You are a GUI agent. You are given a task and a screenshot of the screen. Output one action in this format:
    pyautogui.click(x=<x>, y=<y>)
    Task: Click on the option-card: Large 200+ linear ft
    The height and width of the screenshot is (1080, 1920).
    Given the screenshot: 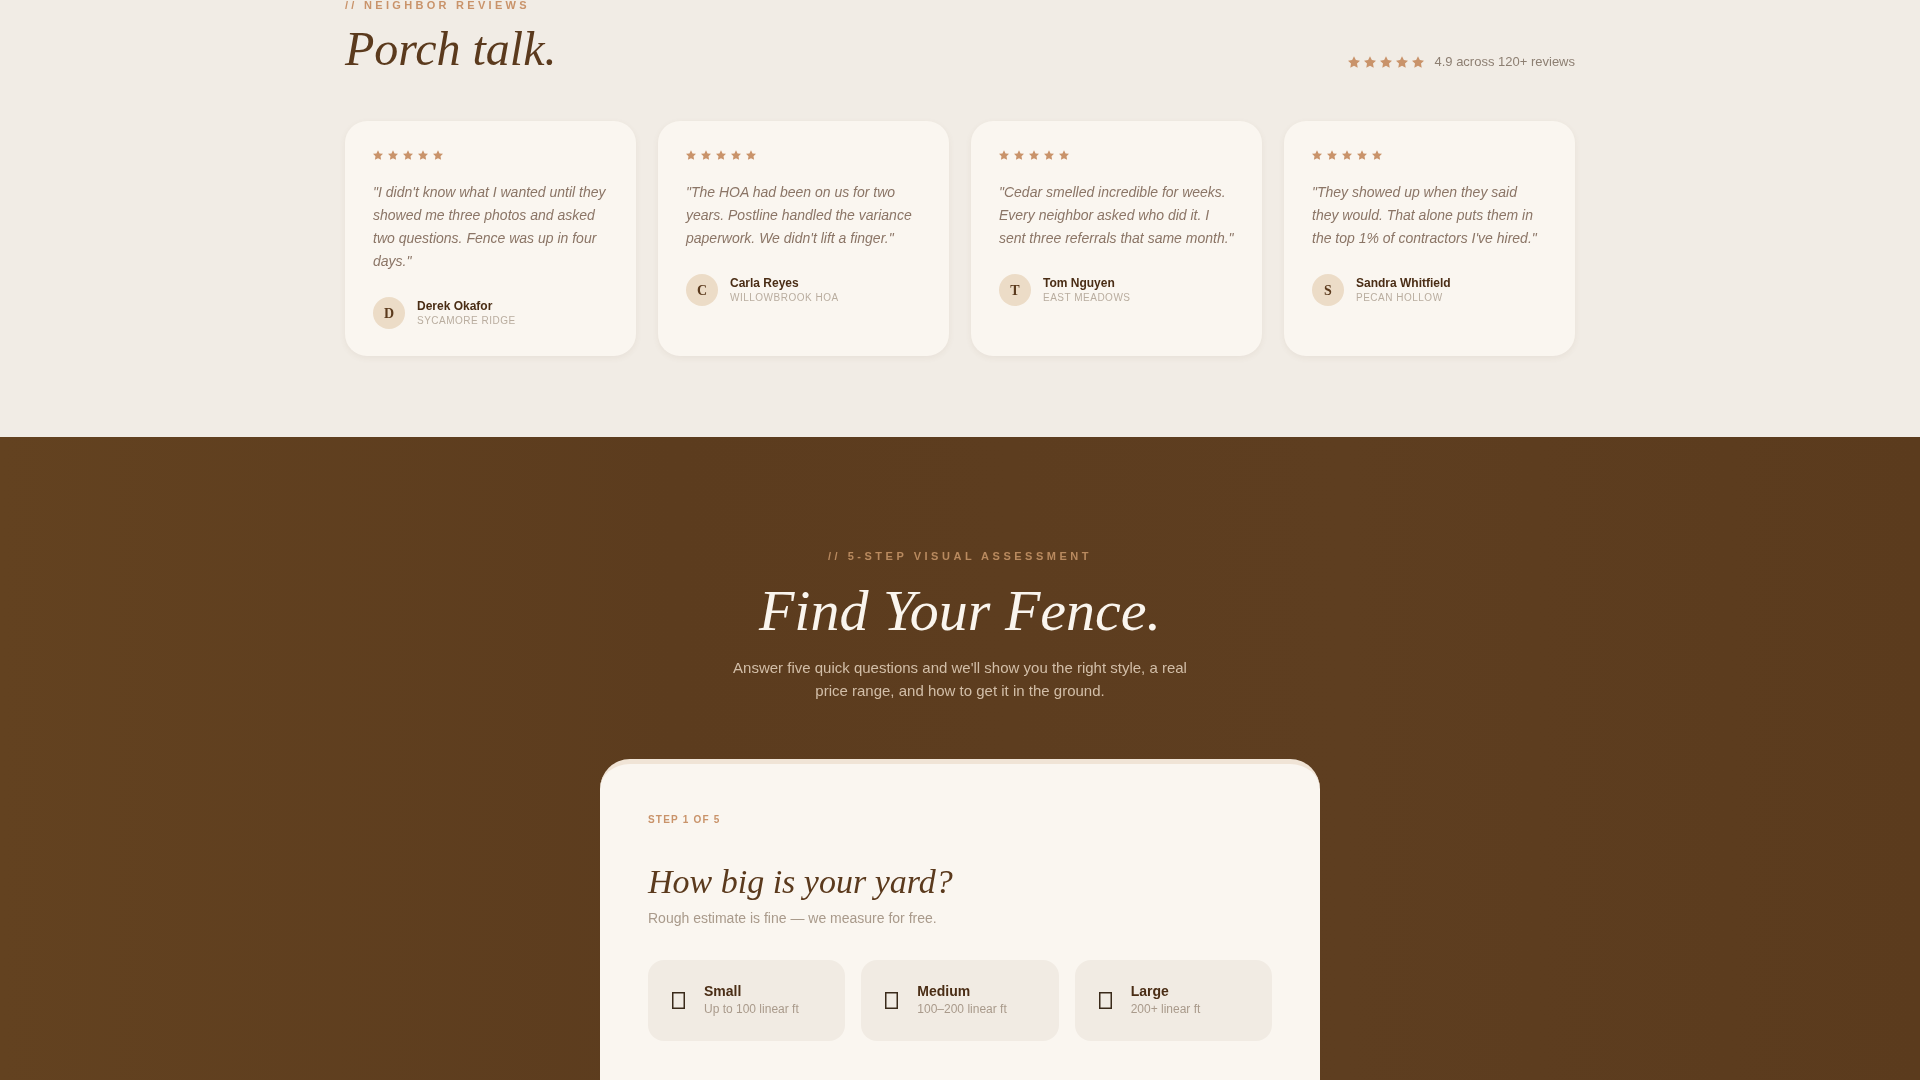 What is the action you would take?
    pyautogui.click(x=1173, y=1000)
    